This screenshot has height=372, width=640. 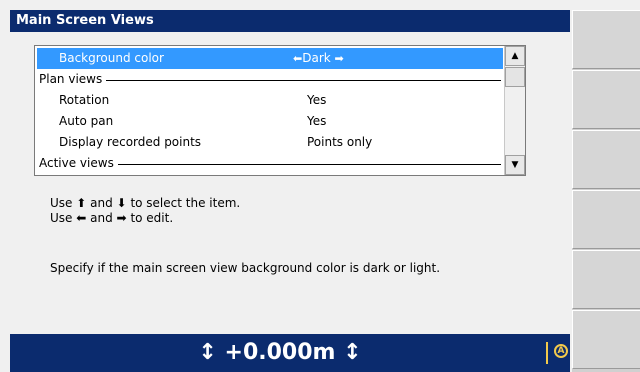 I want to click on help-text: to edit., so click(x=152, y=218).